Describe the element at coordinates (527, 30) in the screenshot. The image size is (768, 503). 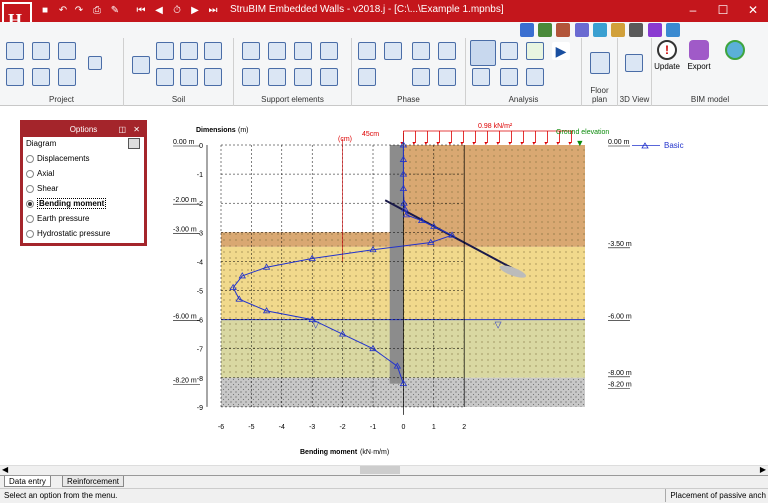
I see `zoom-window-icon` at that location.